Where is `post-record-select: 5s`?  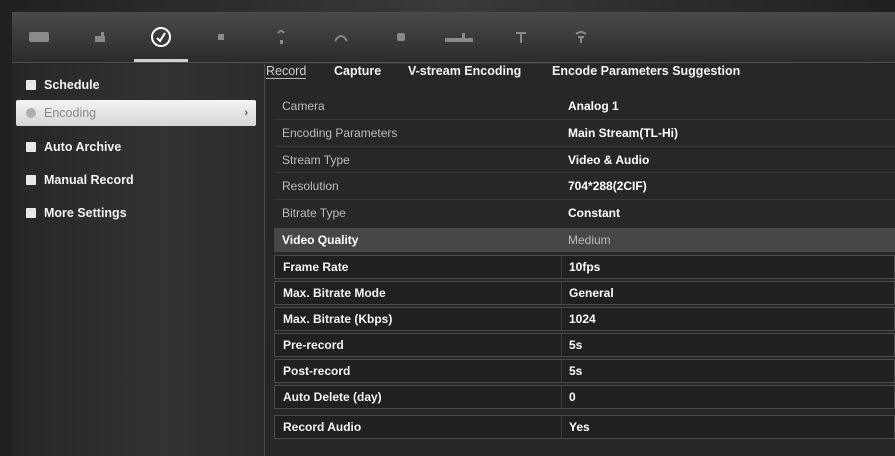
post-record-select: 5s is located at coordinates (575, 371).